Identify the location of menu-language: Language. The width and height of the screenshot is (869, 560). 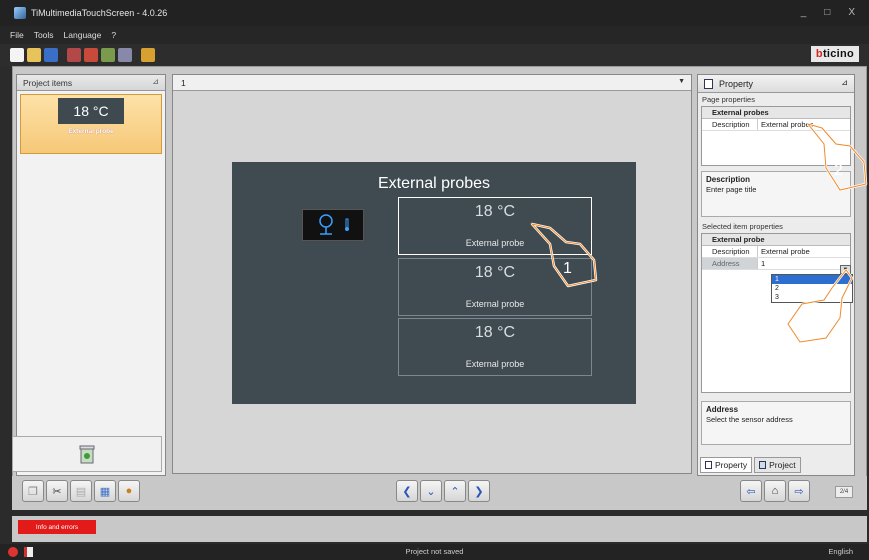
(83, 35).